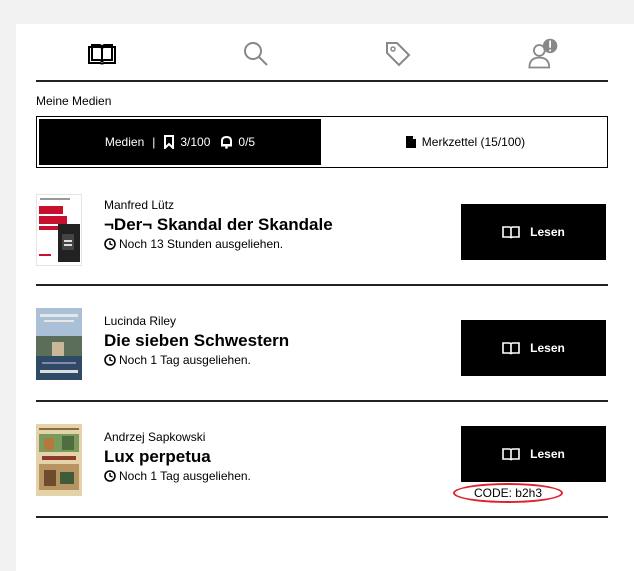 The width and height of the screenshot is (634, 571). What do you see at coordinates (124, 142) in the screenshot?
I see `tab-media-label: Medien` at bounding box center [124, 142].